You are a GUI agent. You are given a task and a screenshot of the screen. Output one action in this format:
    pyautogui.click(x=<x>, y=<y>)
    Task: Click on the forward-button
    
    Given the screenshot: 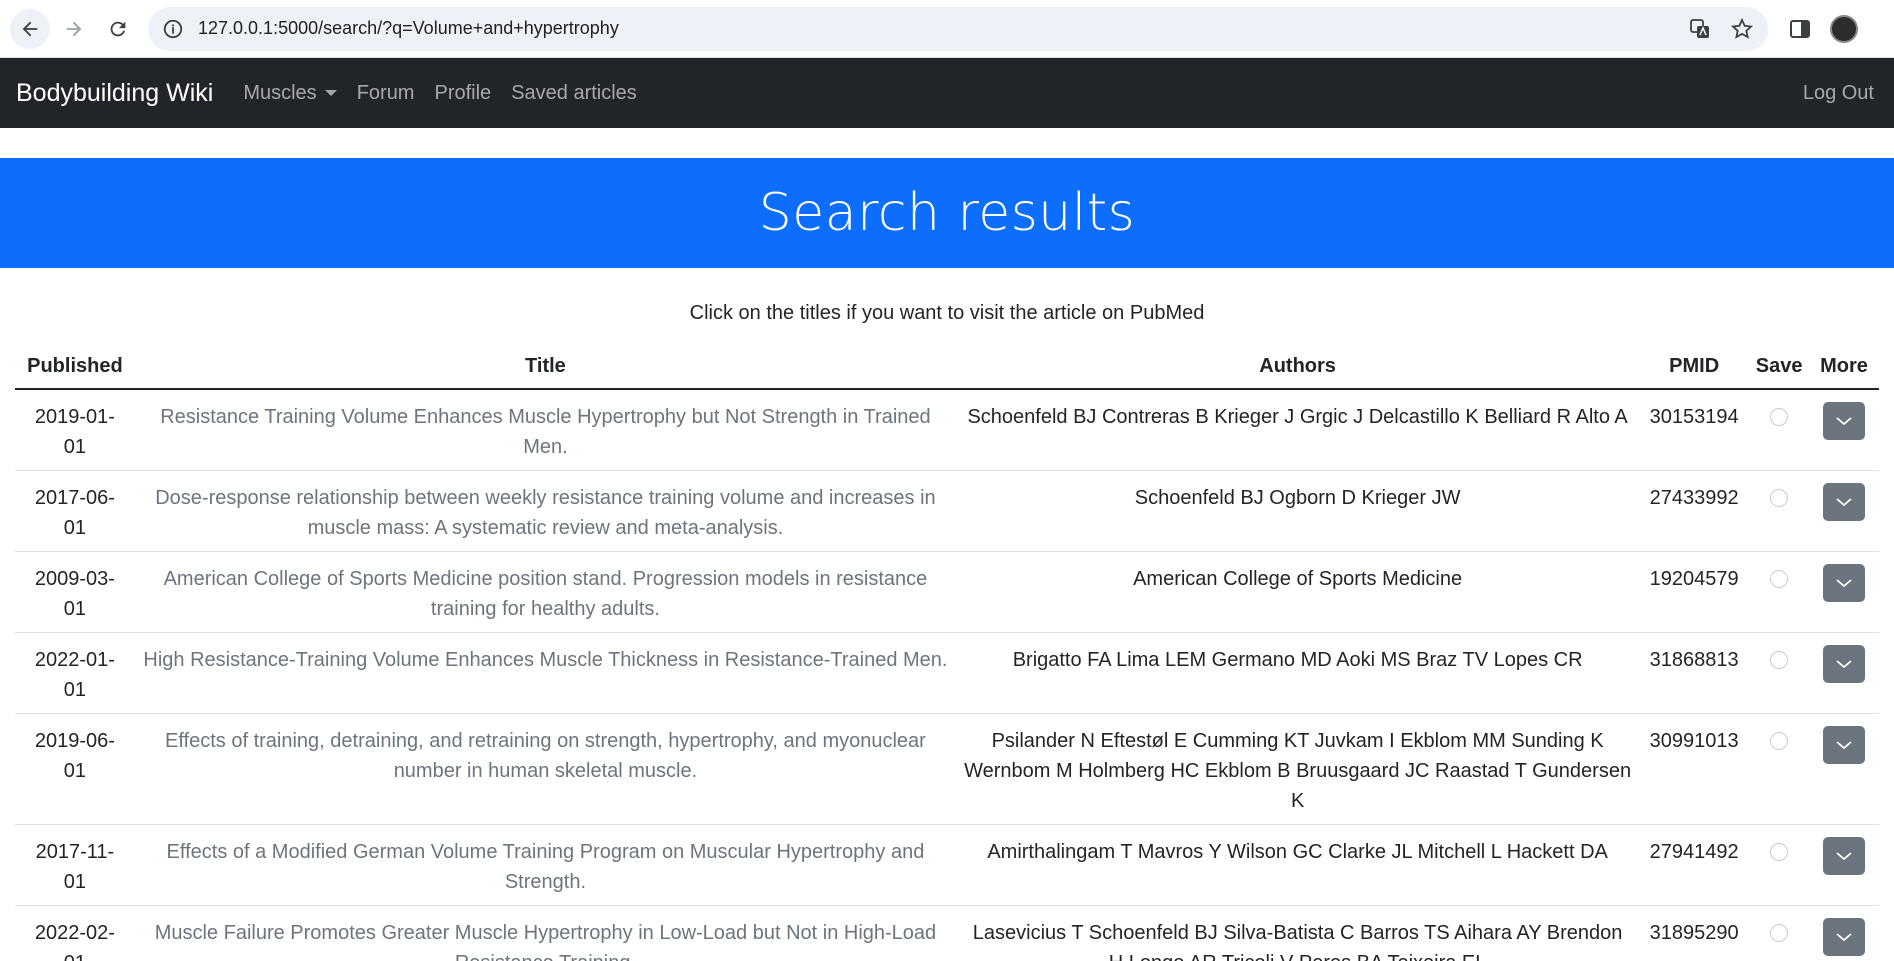 What is the action you would take?
    pyautogui.click(x=74, y=29)
    